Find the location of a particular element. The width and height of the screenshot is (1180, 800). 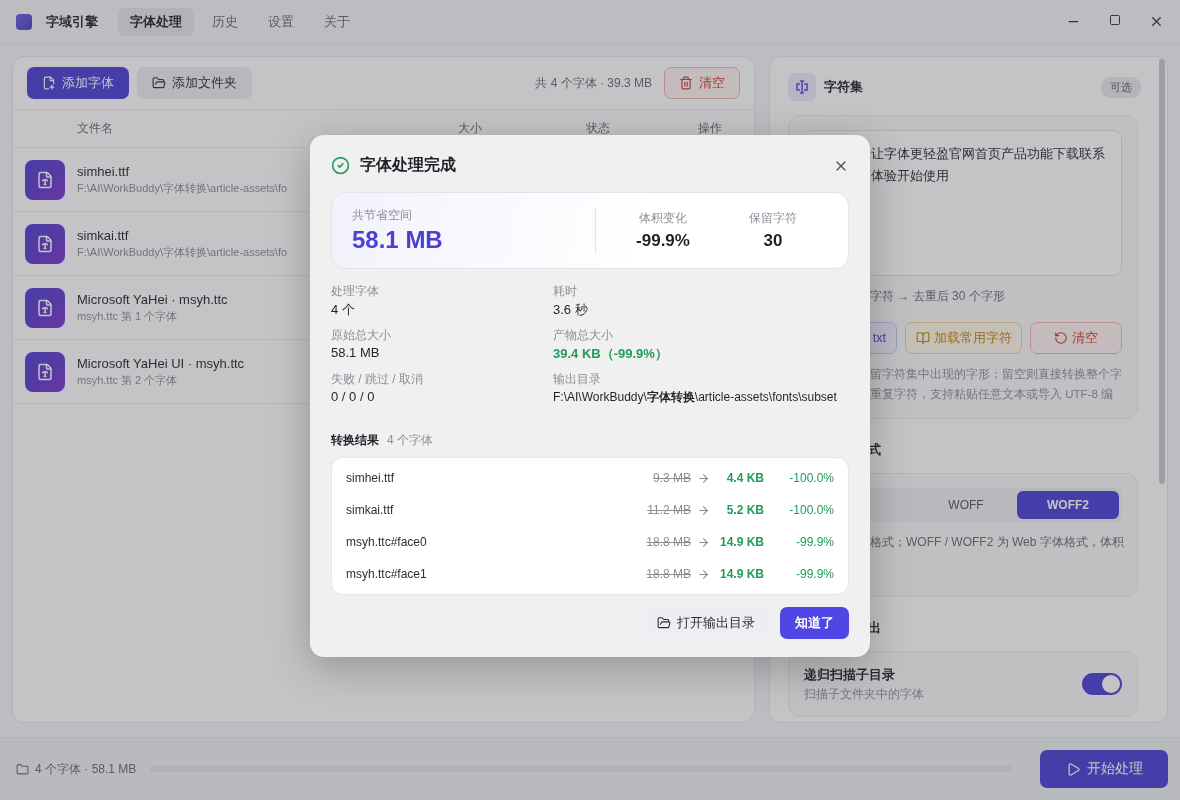

detail-label: 输出目录 is located at coordinates (577, 379).